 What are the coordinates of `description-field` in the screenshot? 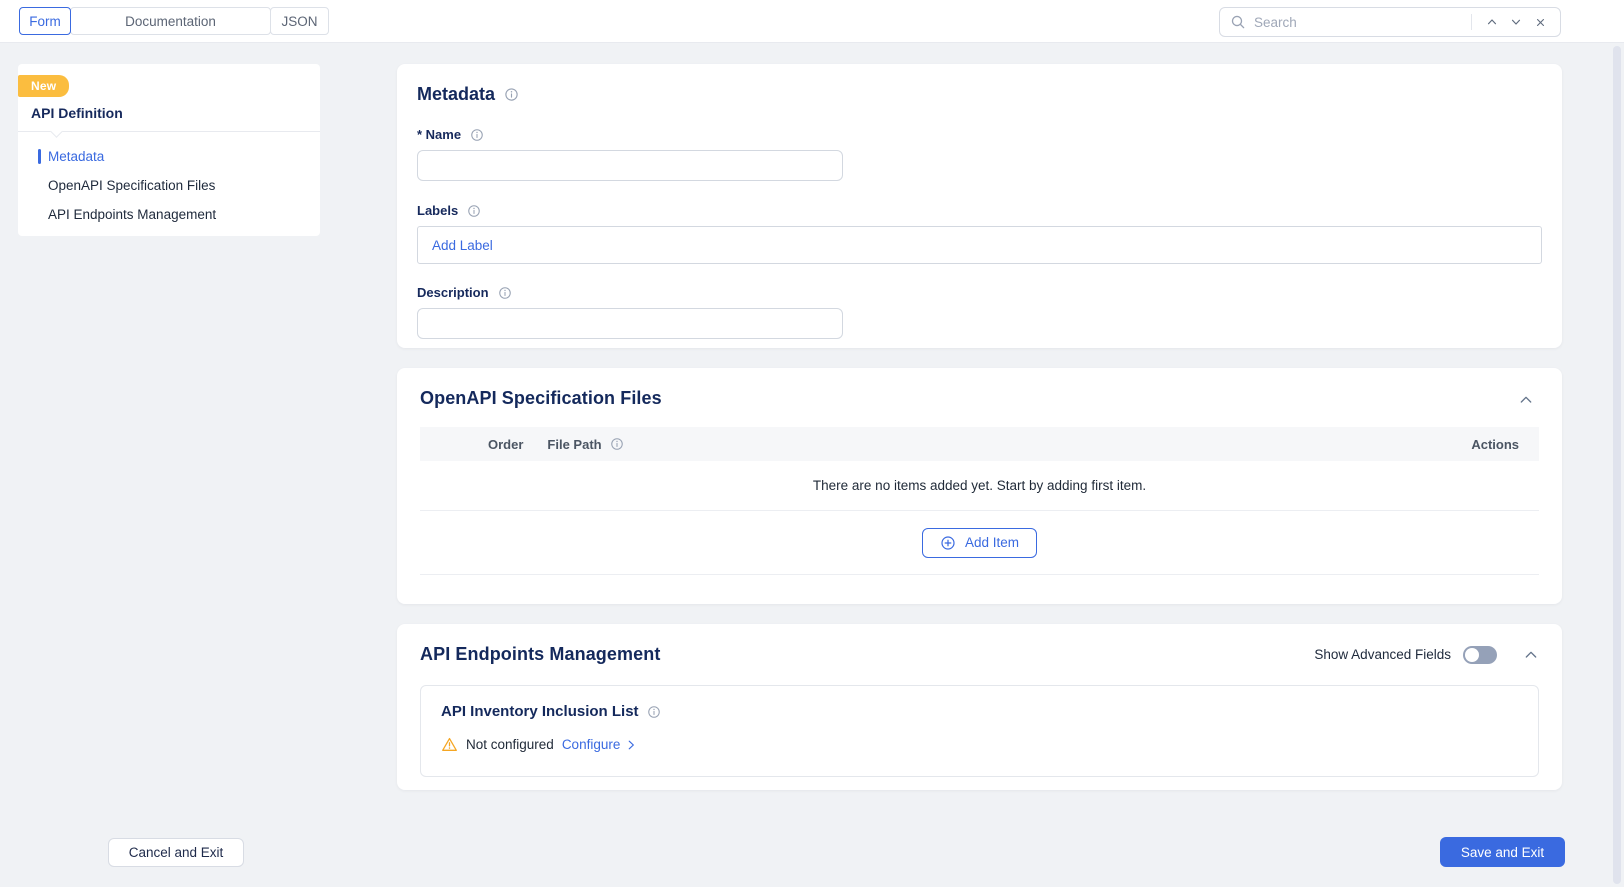 It's located at (630, 323).